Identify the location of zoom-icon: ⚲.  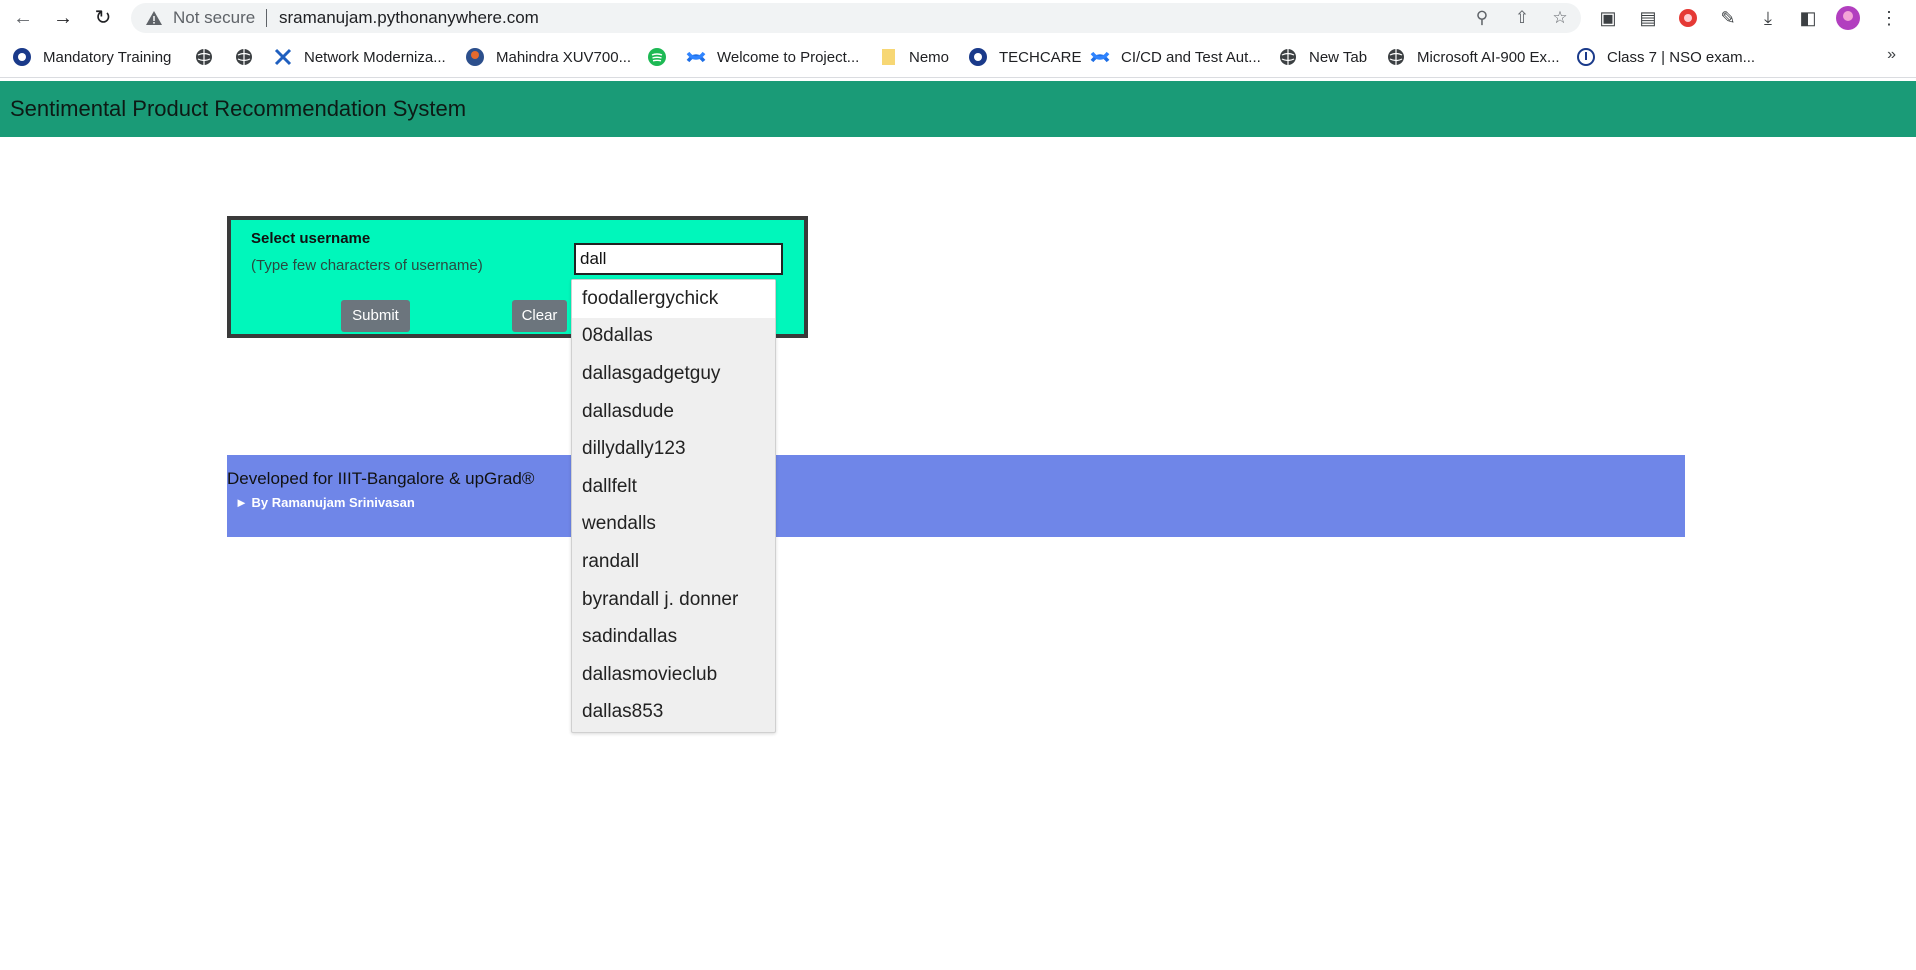
(1482, 18).